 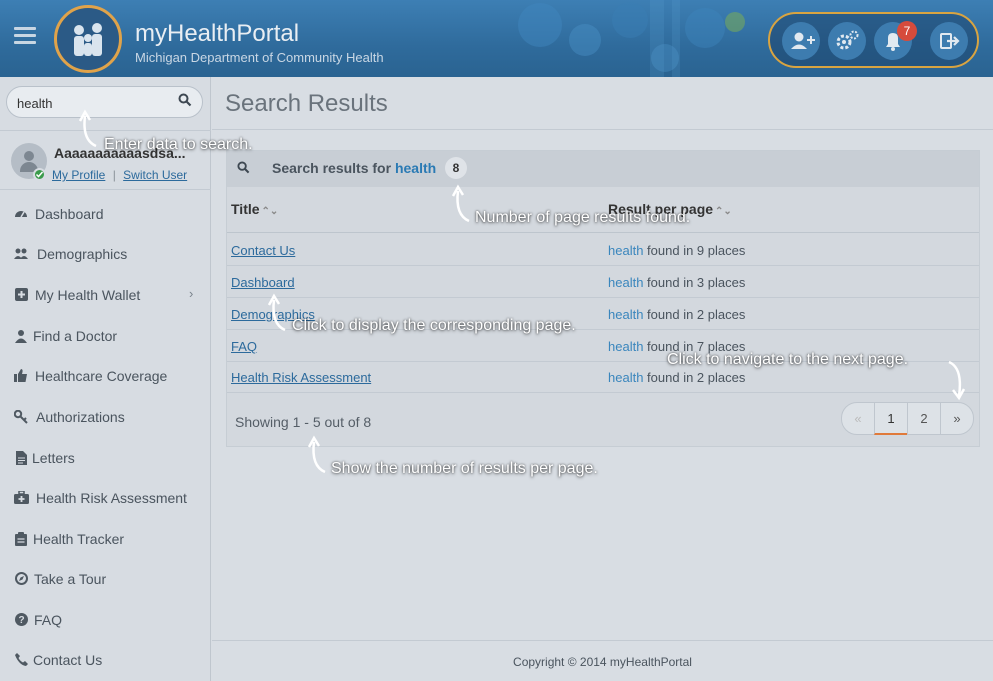 What do you see at coordinates (21, 377) in the screenshot?
I see `thumbs-up-icon` at bounding box center [21, 377].